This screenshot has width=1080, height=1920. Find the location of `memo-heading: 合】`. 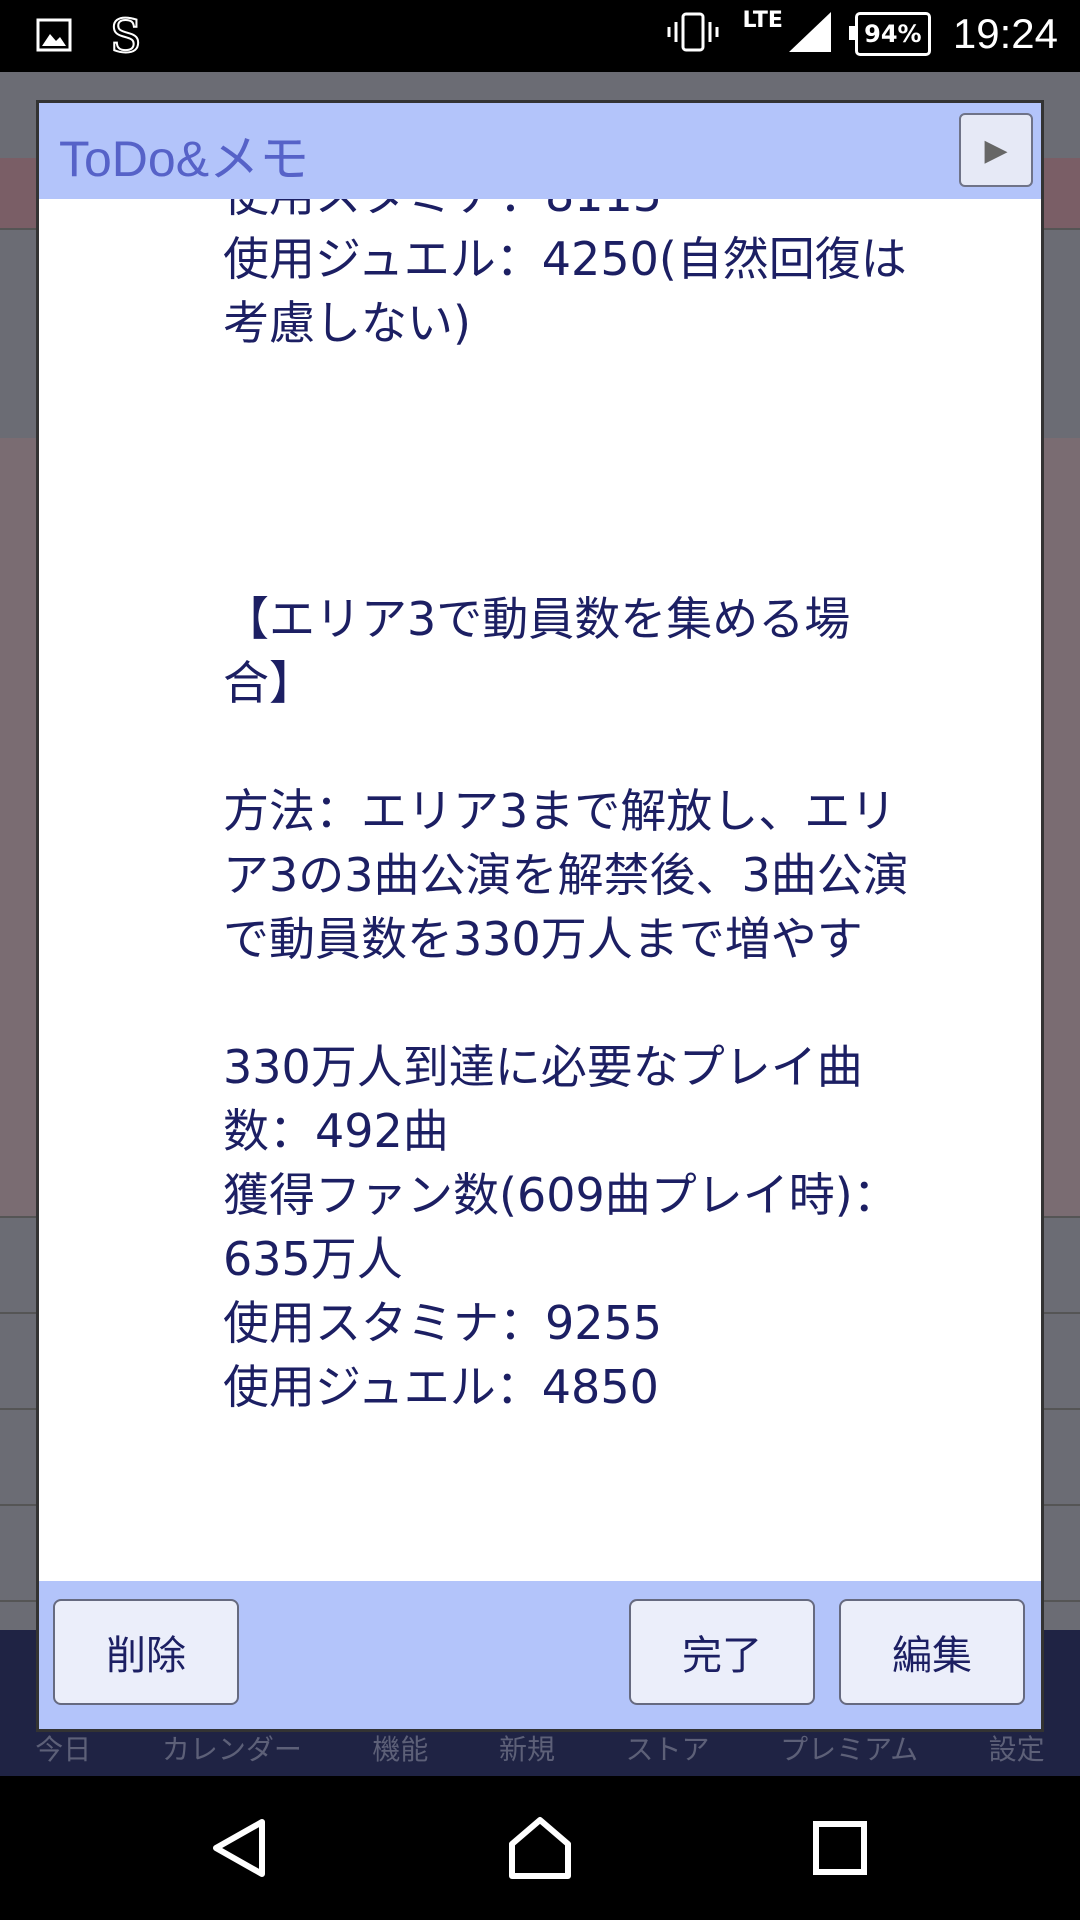

memo-heading: 合】 is located at coordinates (269, 683).